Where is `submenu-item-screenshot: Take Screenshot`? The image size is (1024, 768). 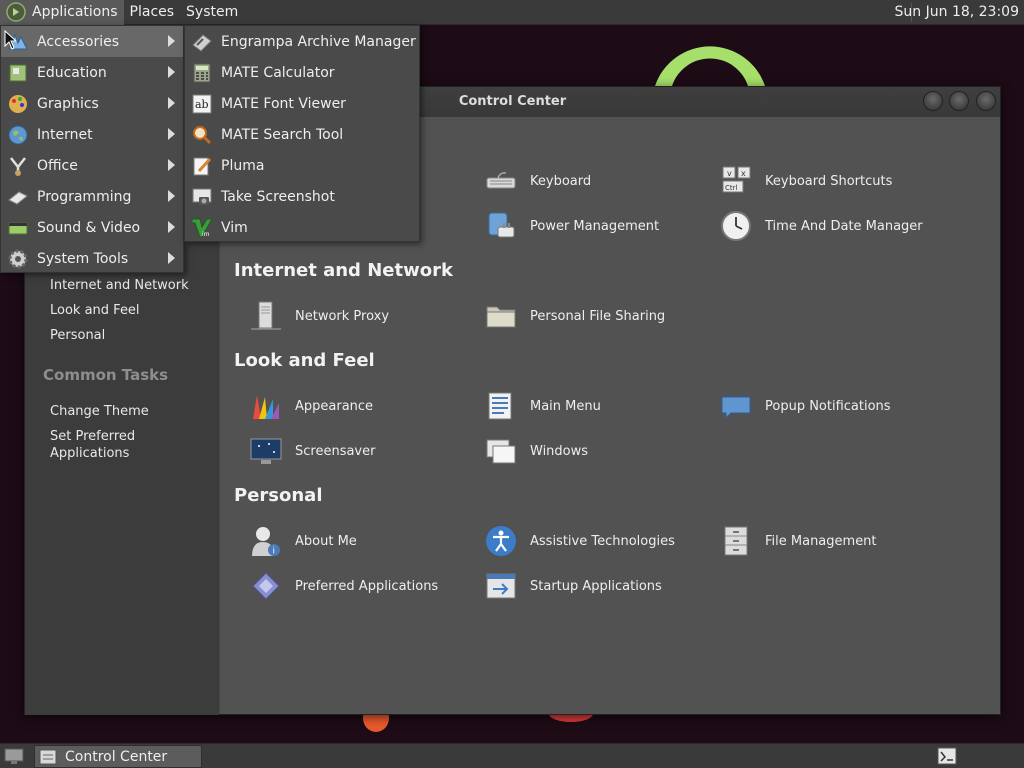
submenu-item-screenshot: Take Screenshot is located at coordinates (302, 196).